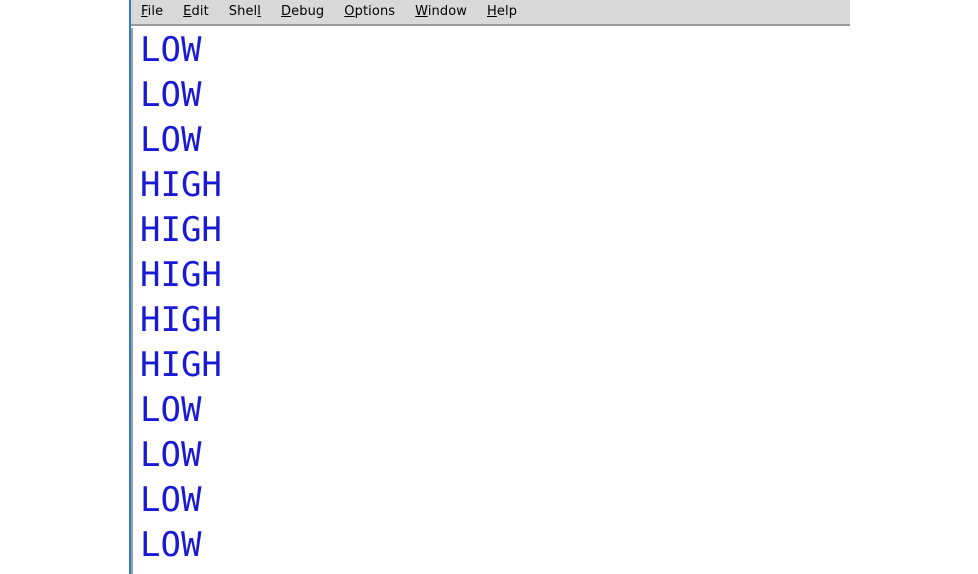  Describe the element at coordinates (421, 11) in the screenshot. I see `menu-mnemonic: W` at that location.